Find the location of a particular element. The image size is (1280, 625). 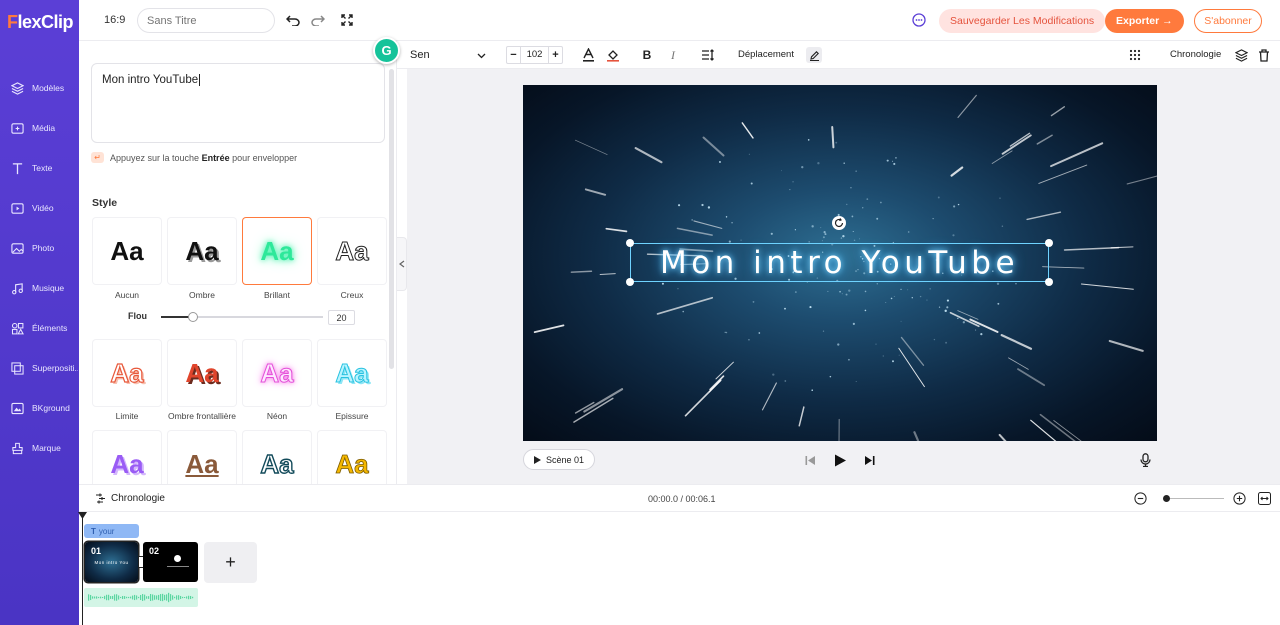

scene-play-button: Scène 01 is located at coordinates (559, 459).